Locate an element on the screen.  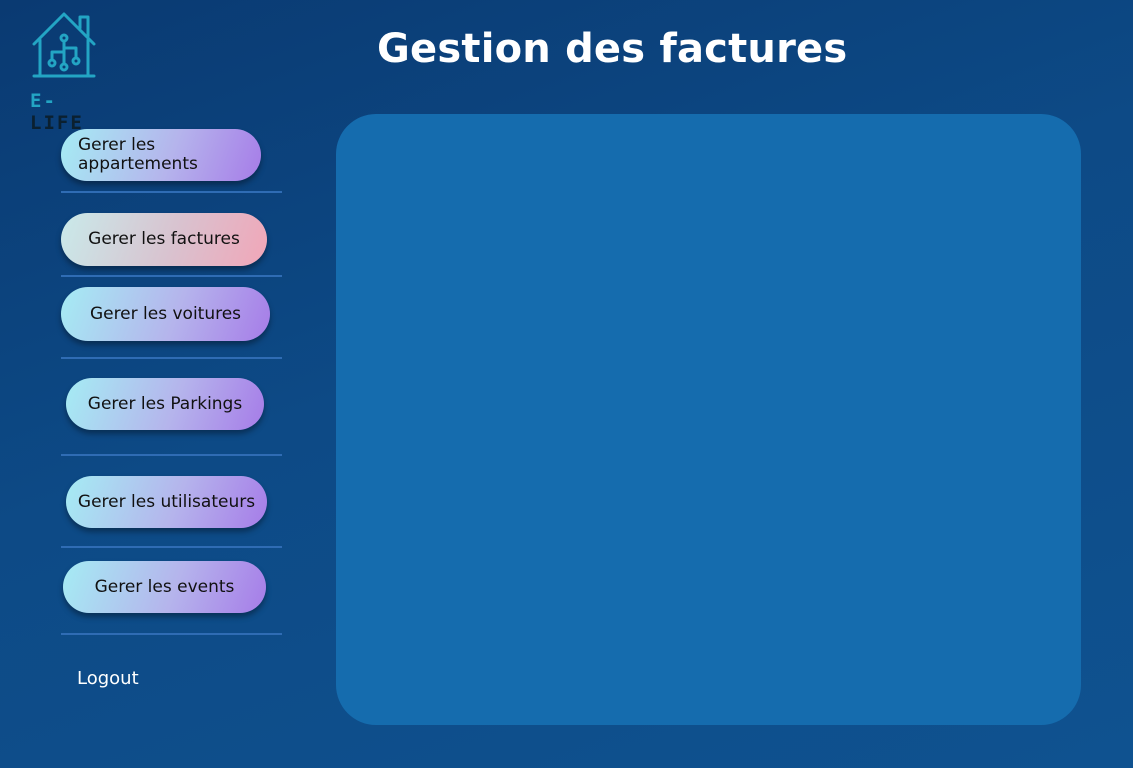
manage-invoices-label: Gerer les factures is located at coordinates (164, 239).